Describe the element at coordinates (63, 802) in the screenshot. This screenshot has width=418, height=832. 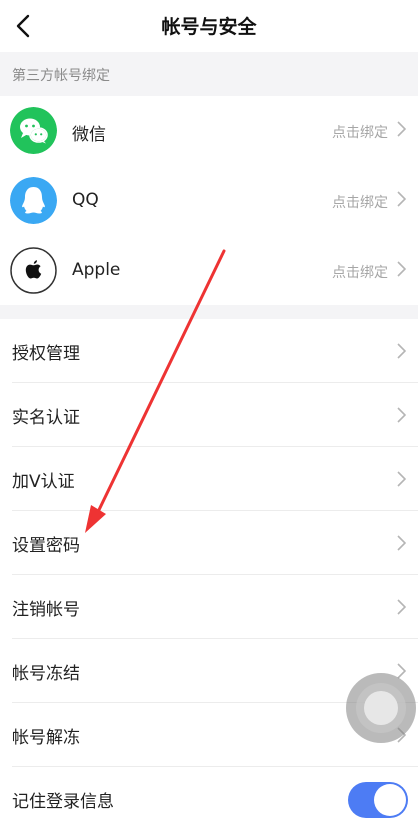
I see `menu-item-label: 记住登录信息` at that location.